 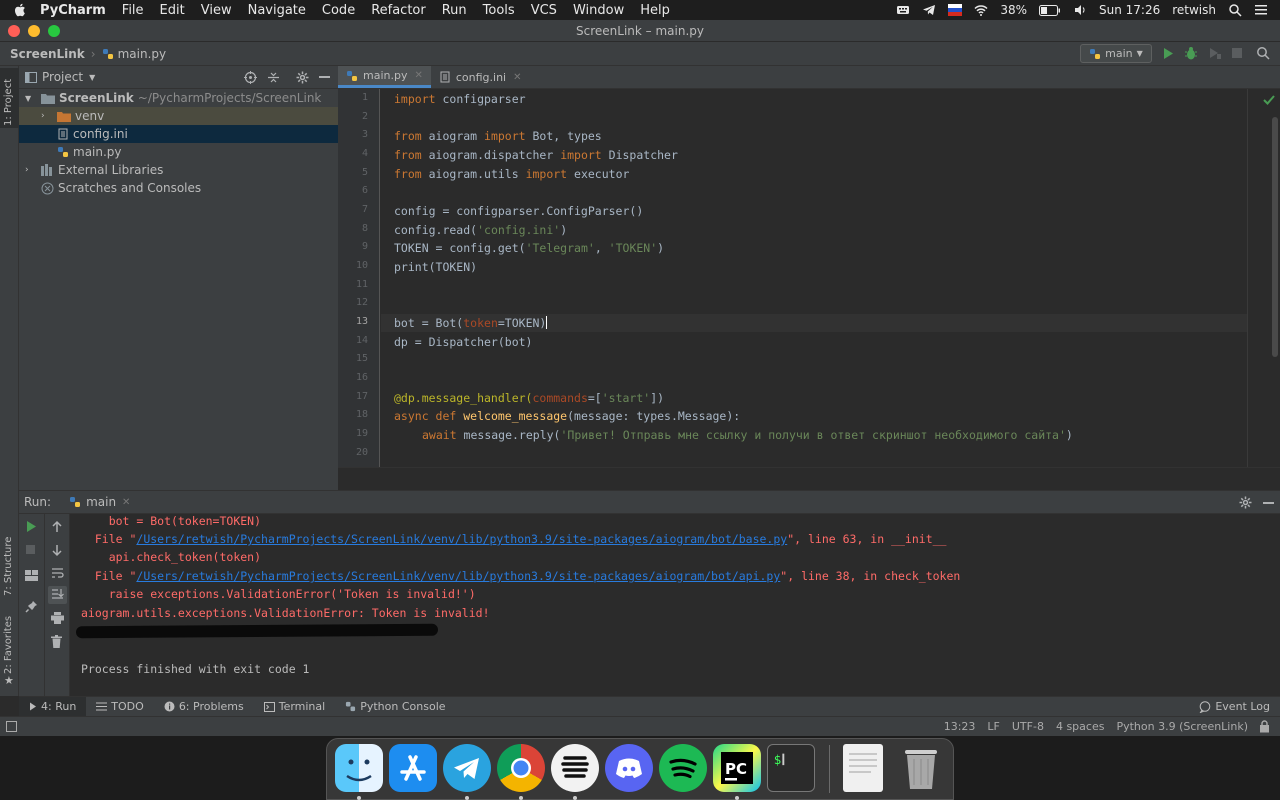 I want to click on pin-icon, so click(x=32, y=607).